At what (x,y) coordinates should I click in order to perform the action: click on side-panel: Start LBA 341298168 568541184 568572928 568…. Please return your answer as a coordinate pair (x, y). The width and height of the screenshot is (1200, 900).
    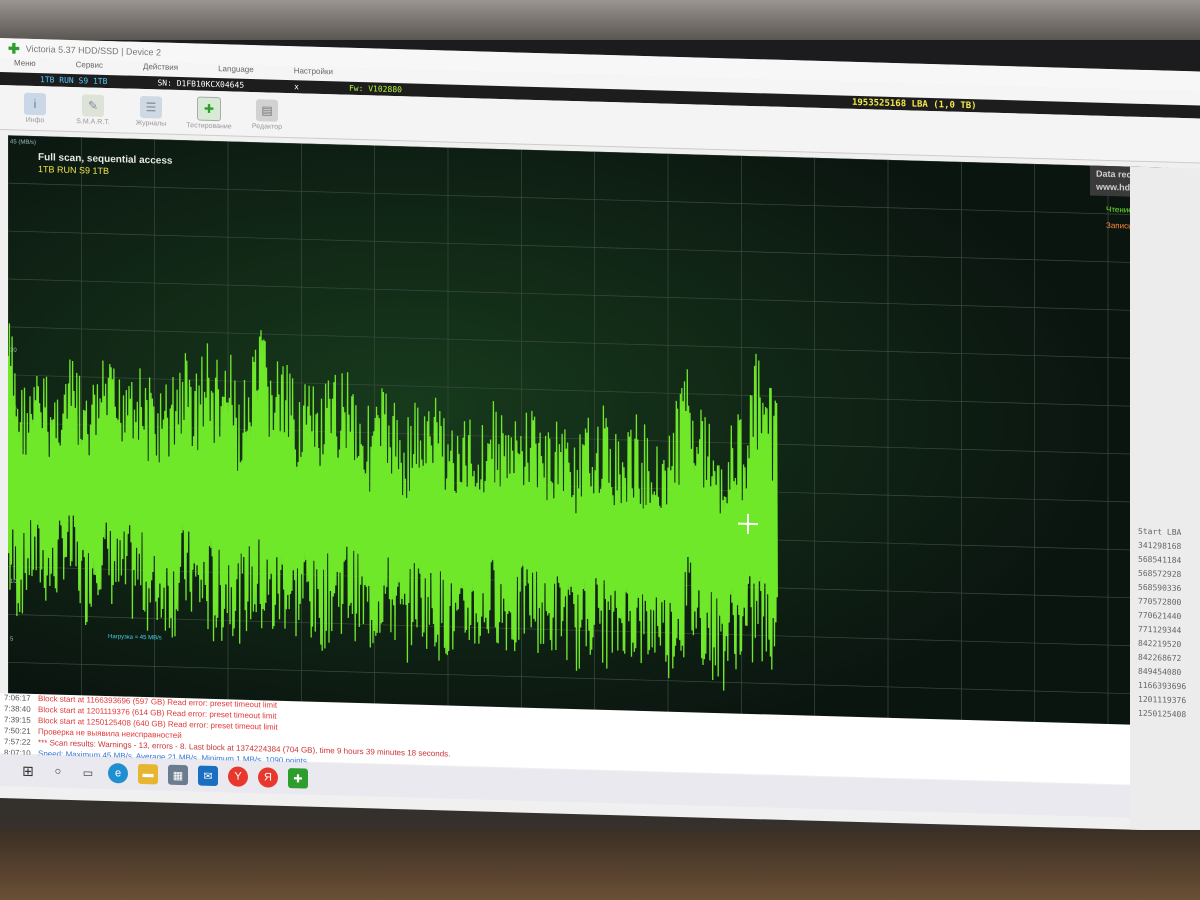
    Looking at the image, I should click on (1165, 499).